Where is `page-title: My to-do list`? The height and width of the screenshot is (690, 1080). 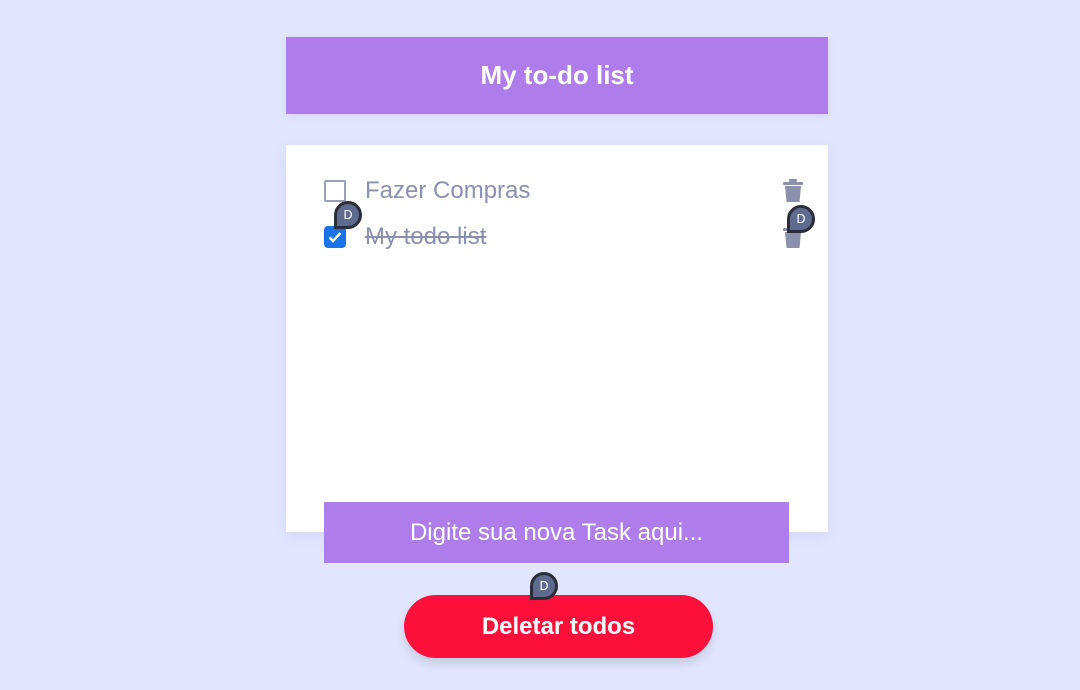 page-title: My to-do list is located at coordinates (557, 75).